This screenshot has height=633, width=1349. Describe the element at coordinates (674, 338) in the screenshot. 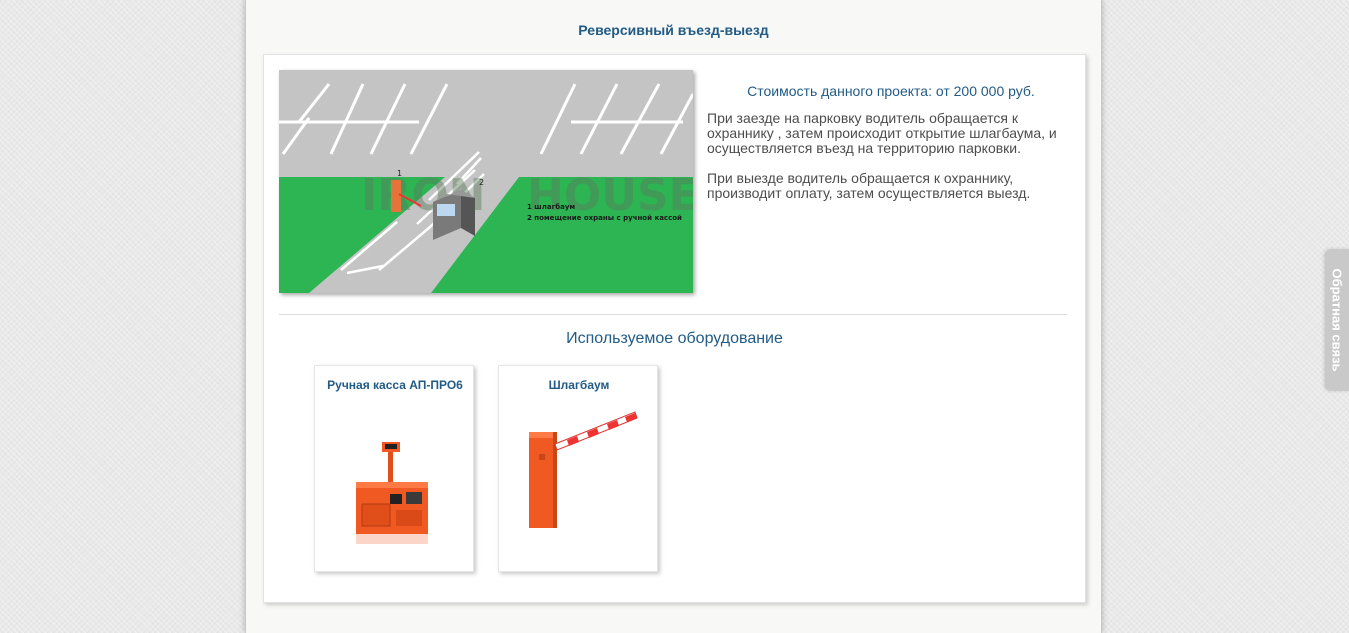

I see `equipment-title: Используемое оборудование` at that location.